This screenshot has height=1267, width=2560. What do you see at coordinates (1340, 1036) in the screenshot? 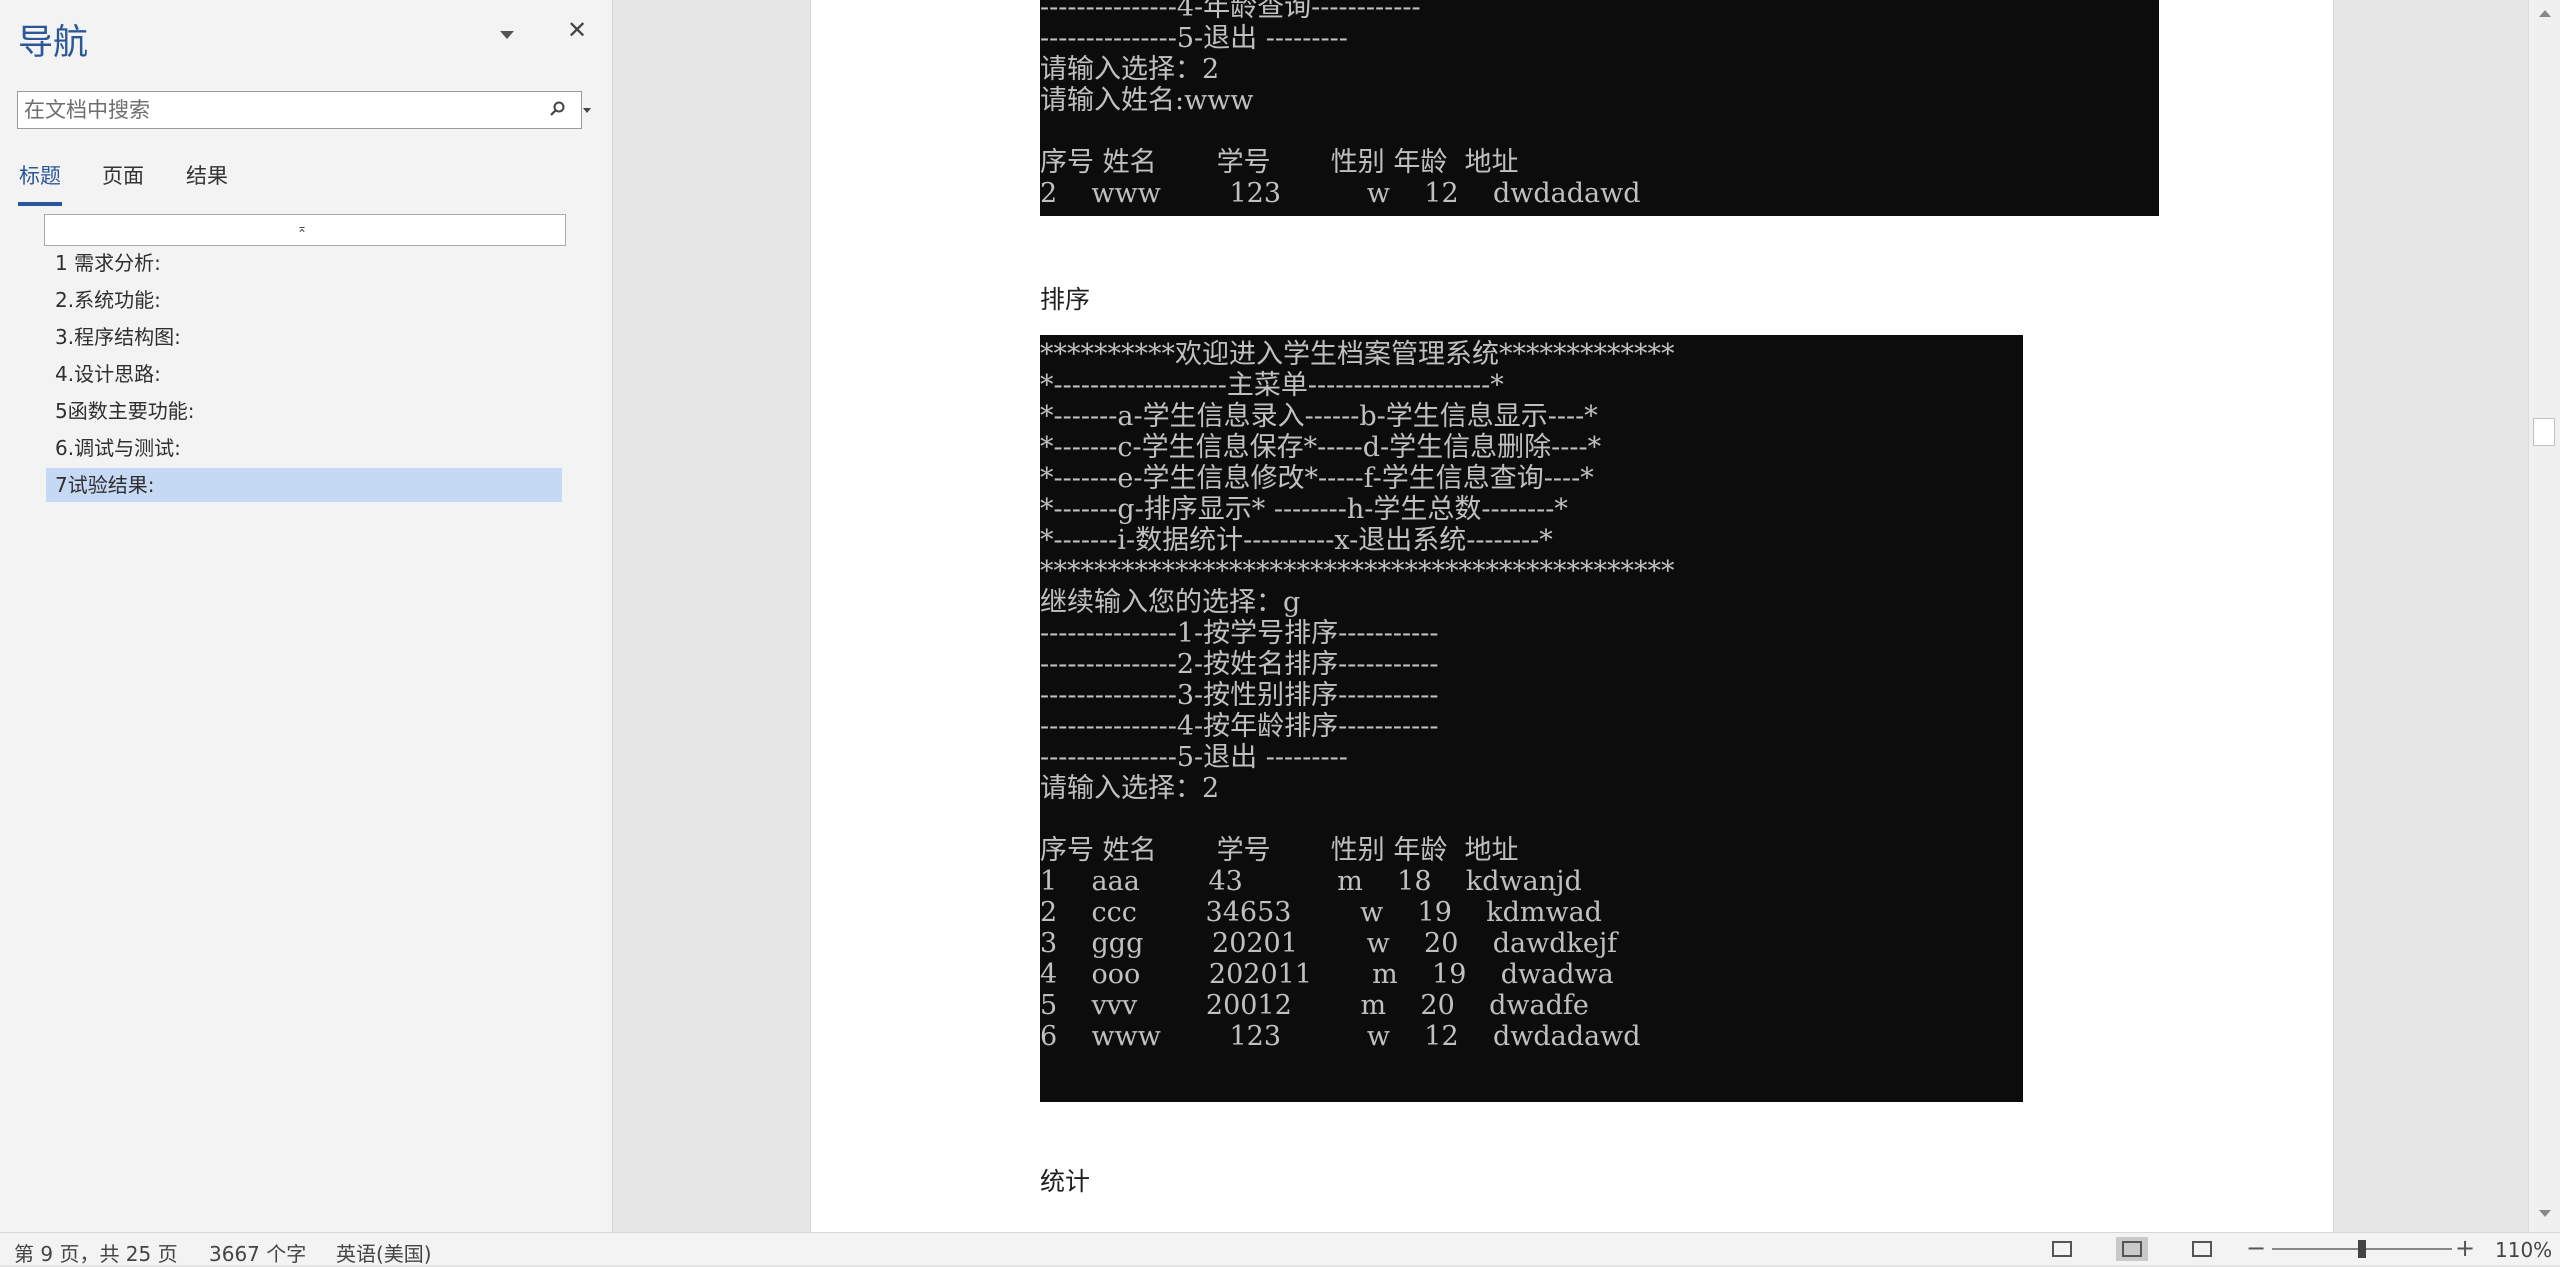
I see `console-line: 6 www 123 w 12 dwdadawd` at bounding box center [1340, 1036].